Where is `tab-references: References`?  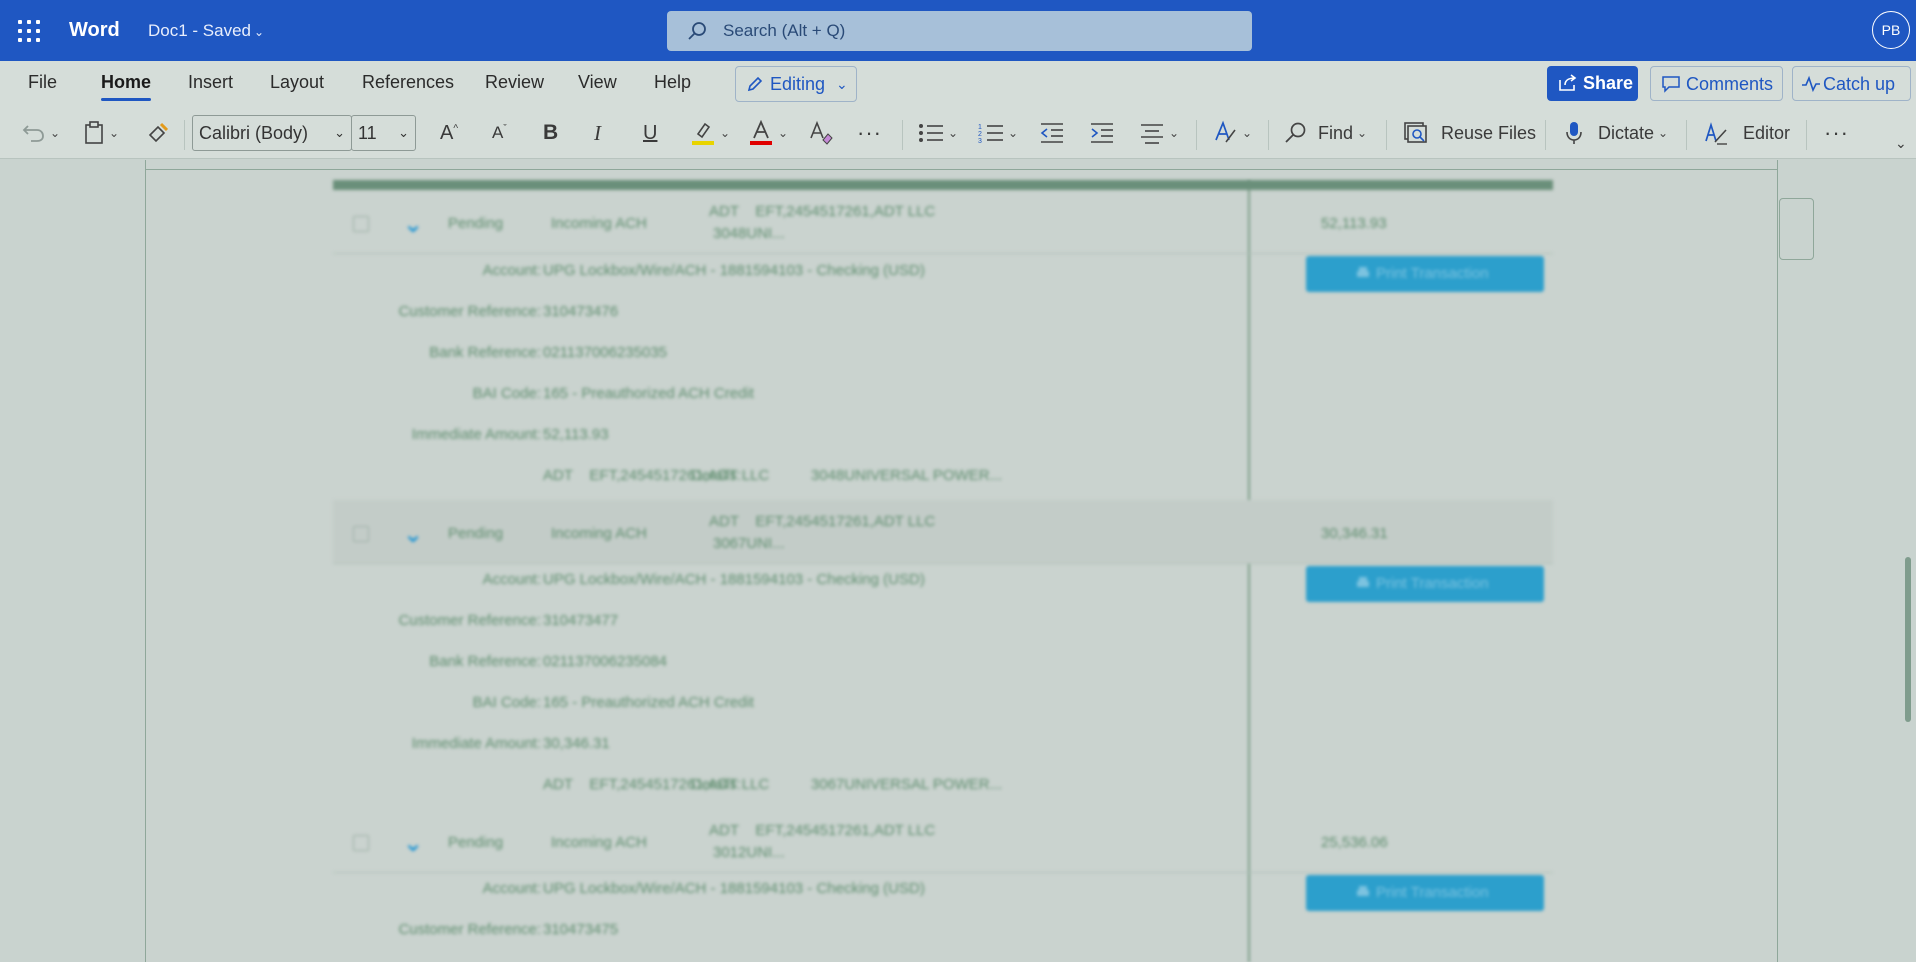
tab-references: References is located at coordinates (408, 82).